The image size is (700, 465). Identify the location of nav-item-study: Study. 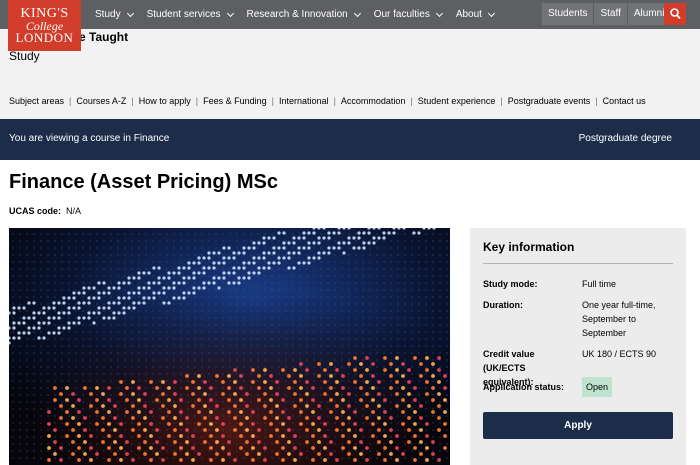
(114, 14).